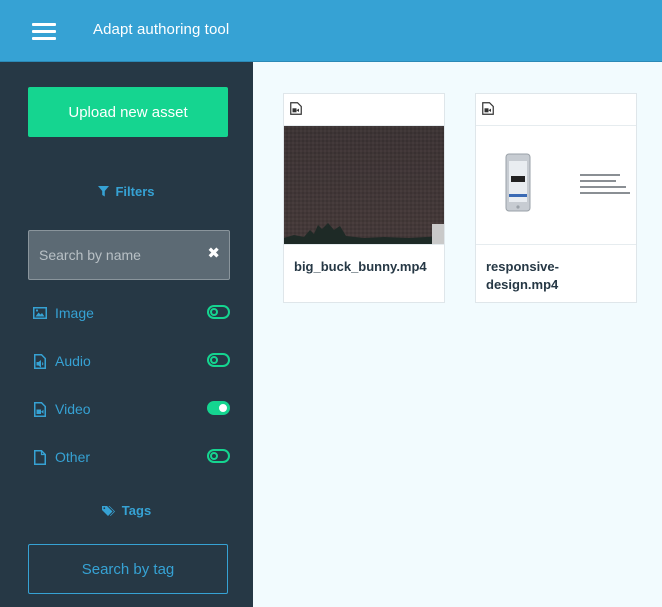 This screenshot has width=662, height=607. Describe the element at coordinates (74, 313) in the screenshot. I see `filter-label: Image` at that location.